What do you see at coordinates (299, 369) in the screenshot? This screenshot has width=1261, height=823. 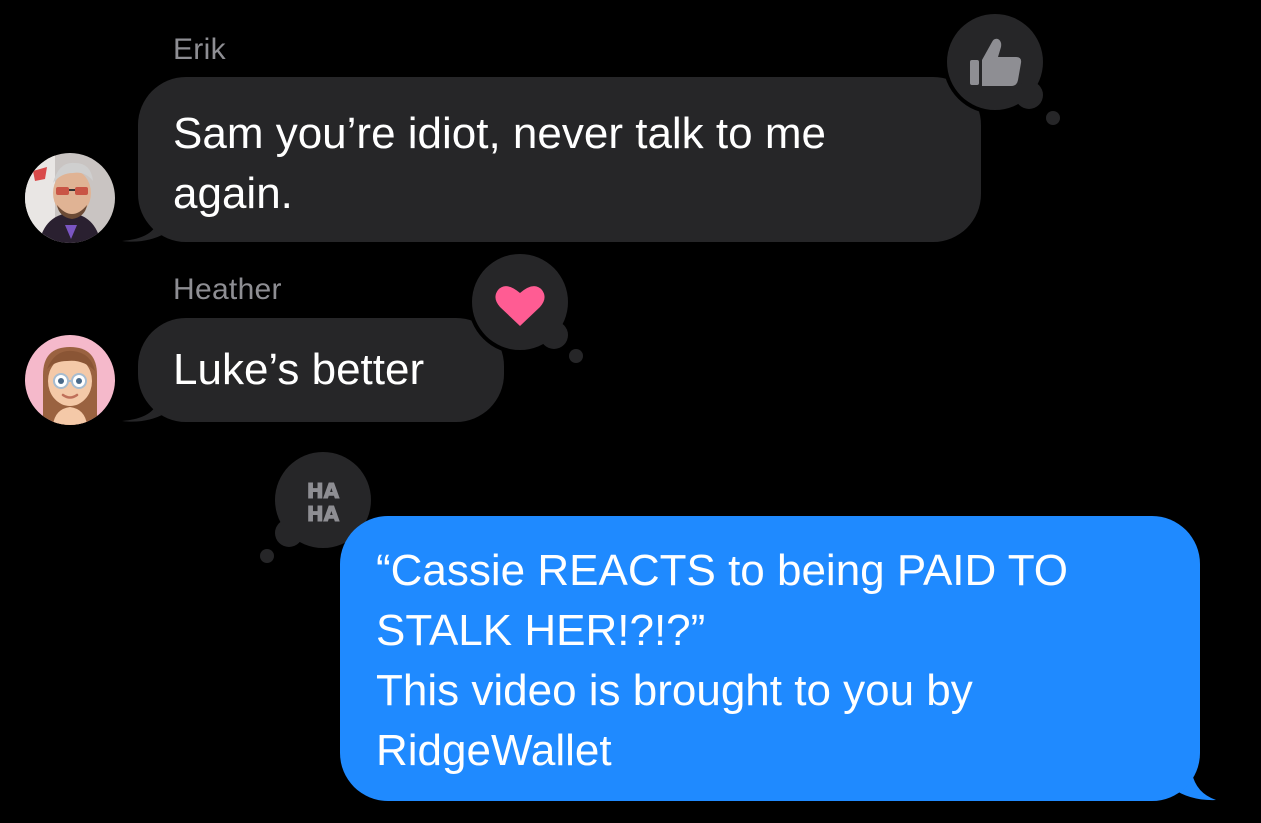 I see `message-text: Luke’s better` at bounding box center [299, 369].